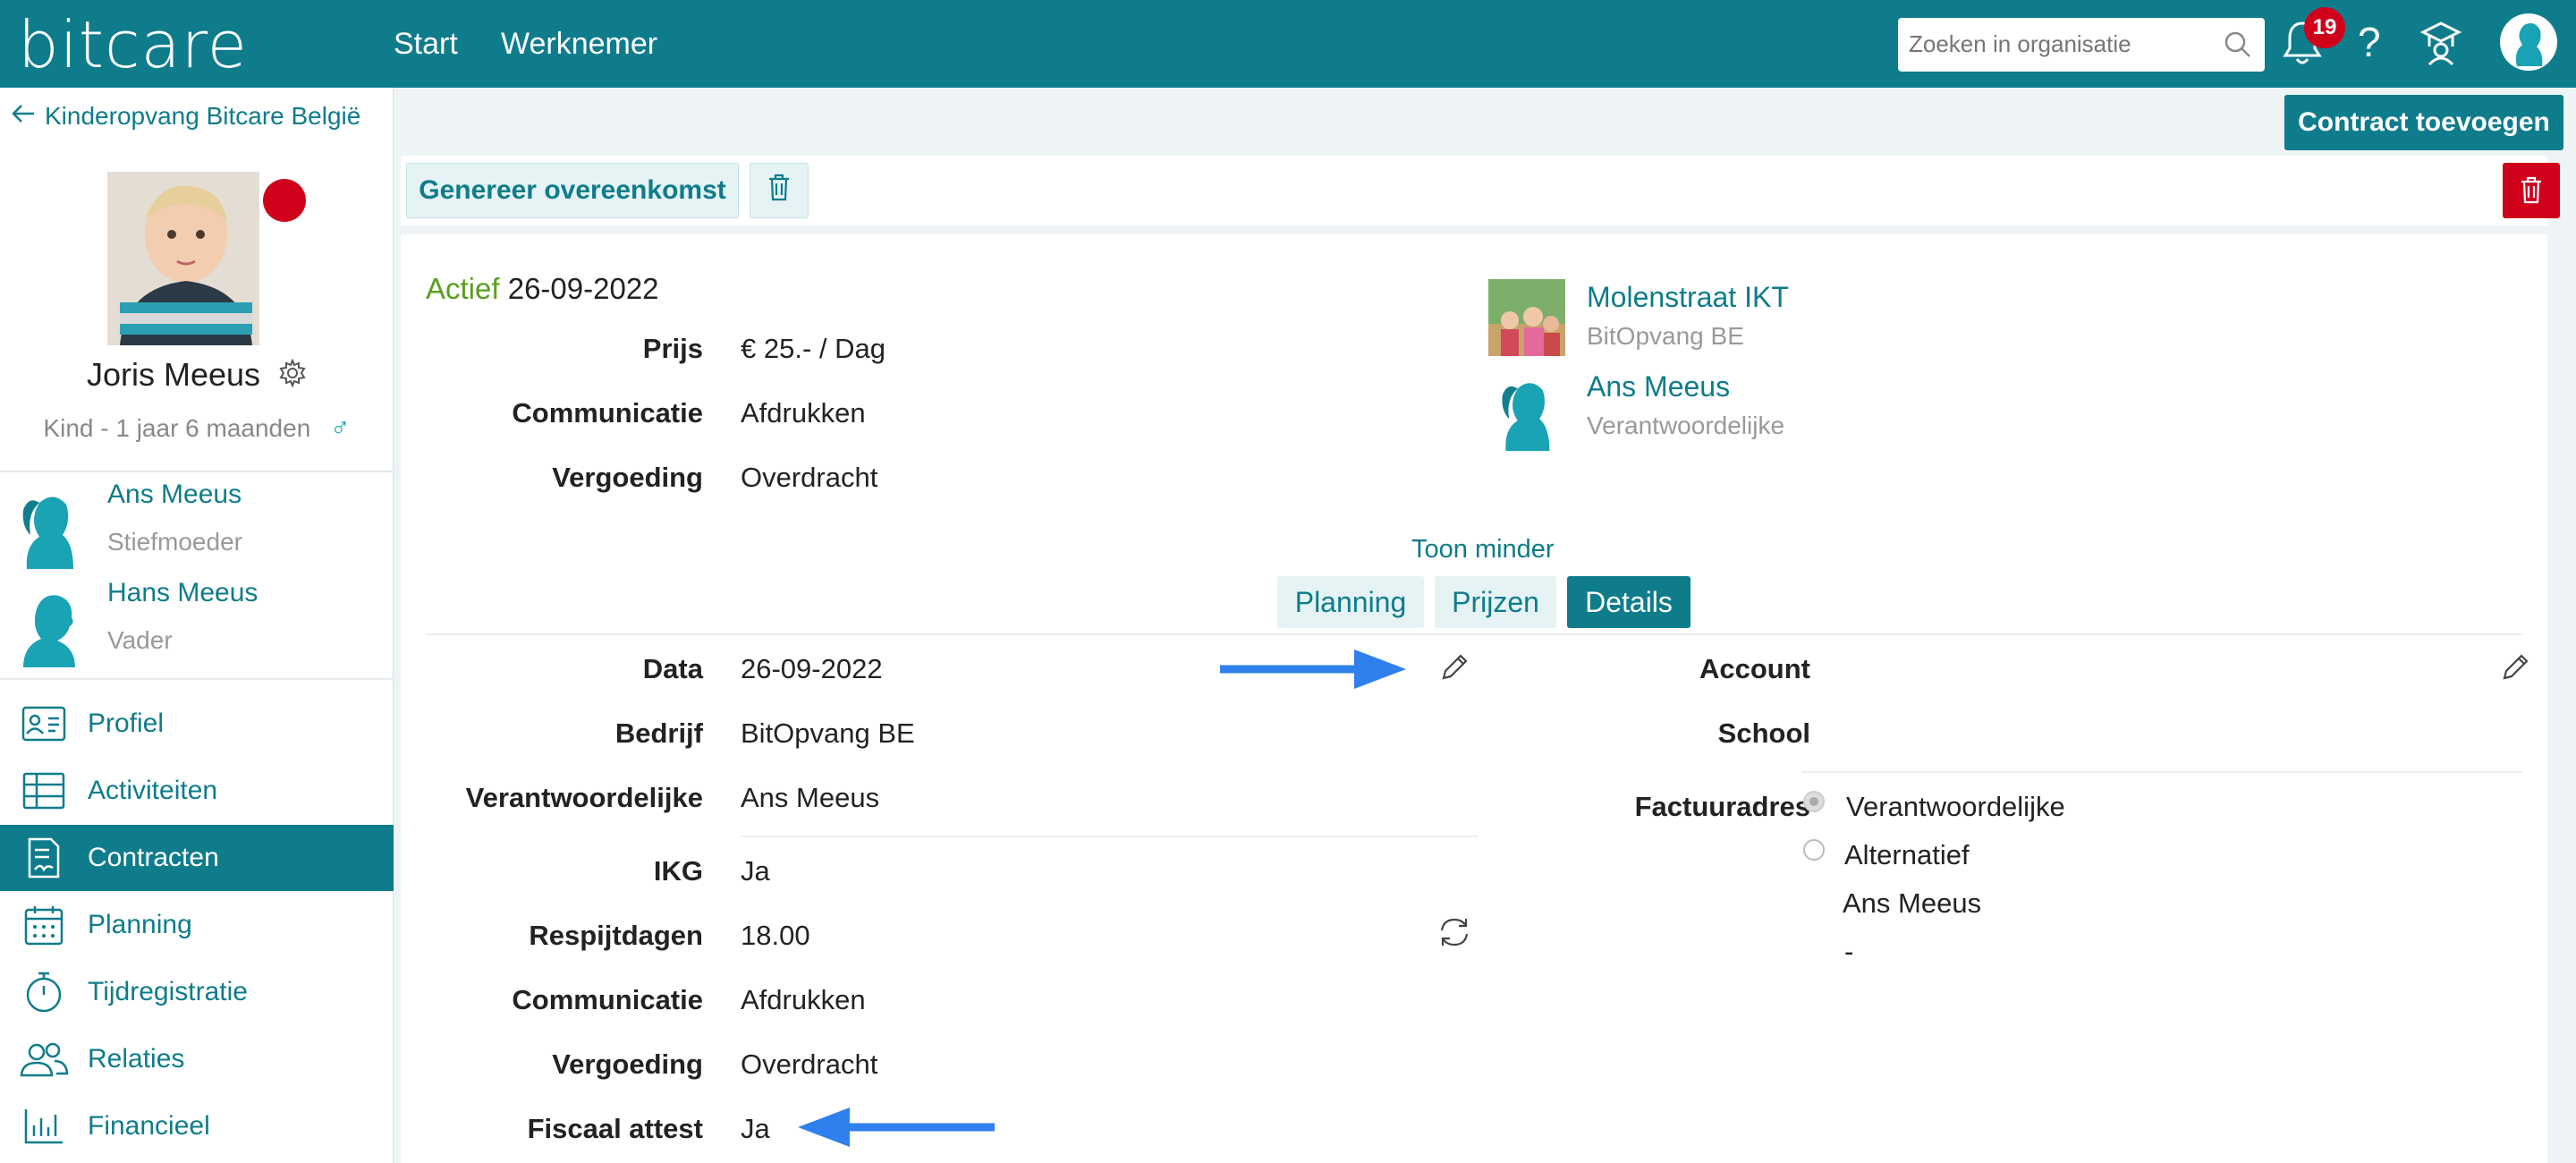 The height and width of the screenshot is (1163, 2576). What do you see at coordinates (2369, 42) in the screenshot?
I see `help-icon: ?` at bounding box center [2369, 42].